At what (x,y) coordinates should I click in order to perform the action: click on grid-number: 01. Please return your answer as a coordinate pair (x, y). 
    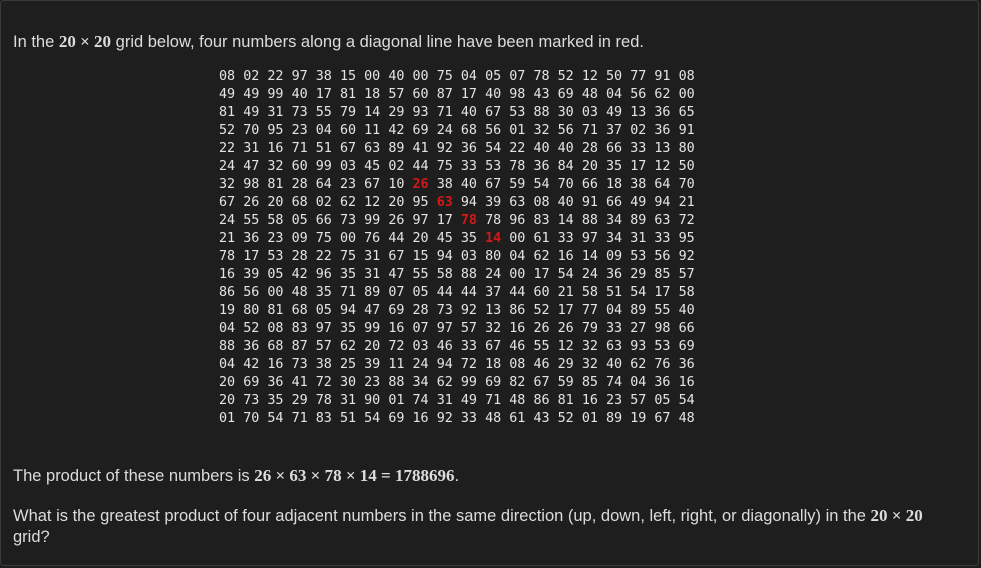
    Looking at the image, I should click on (517, 130).